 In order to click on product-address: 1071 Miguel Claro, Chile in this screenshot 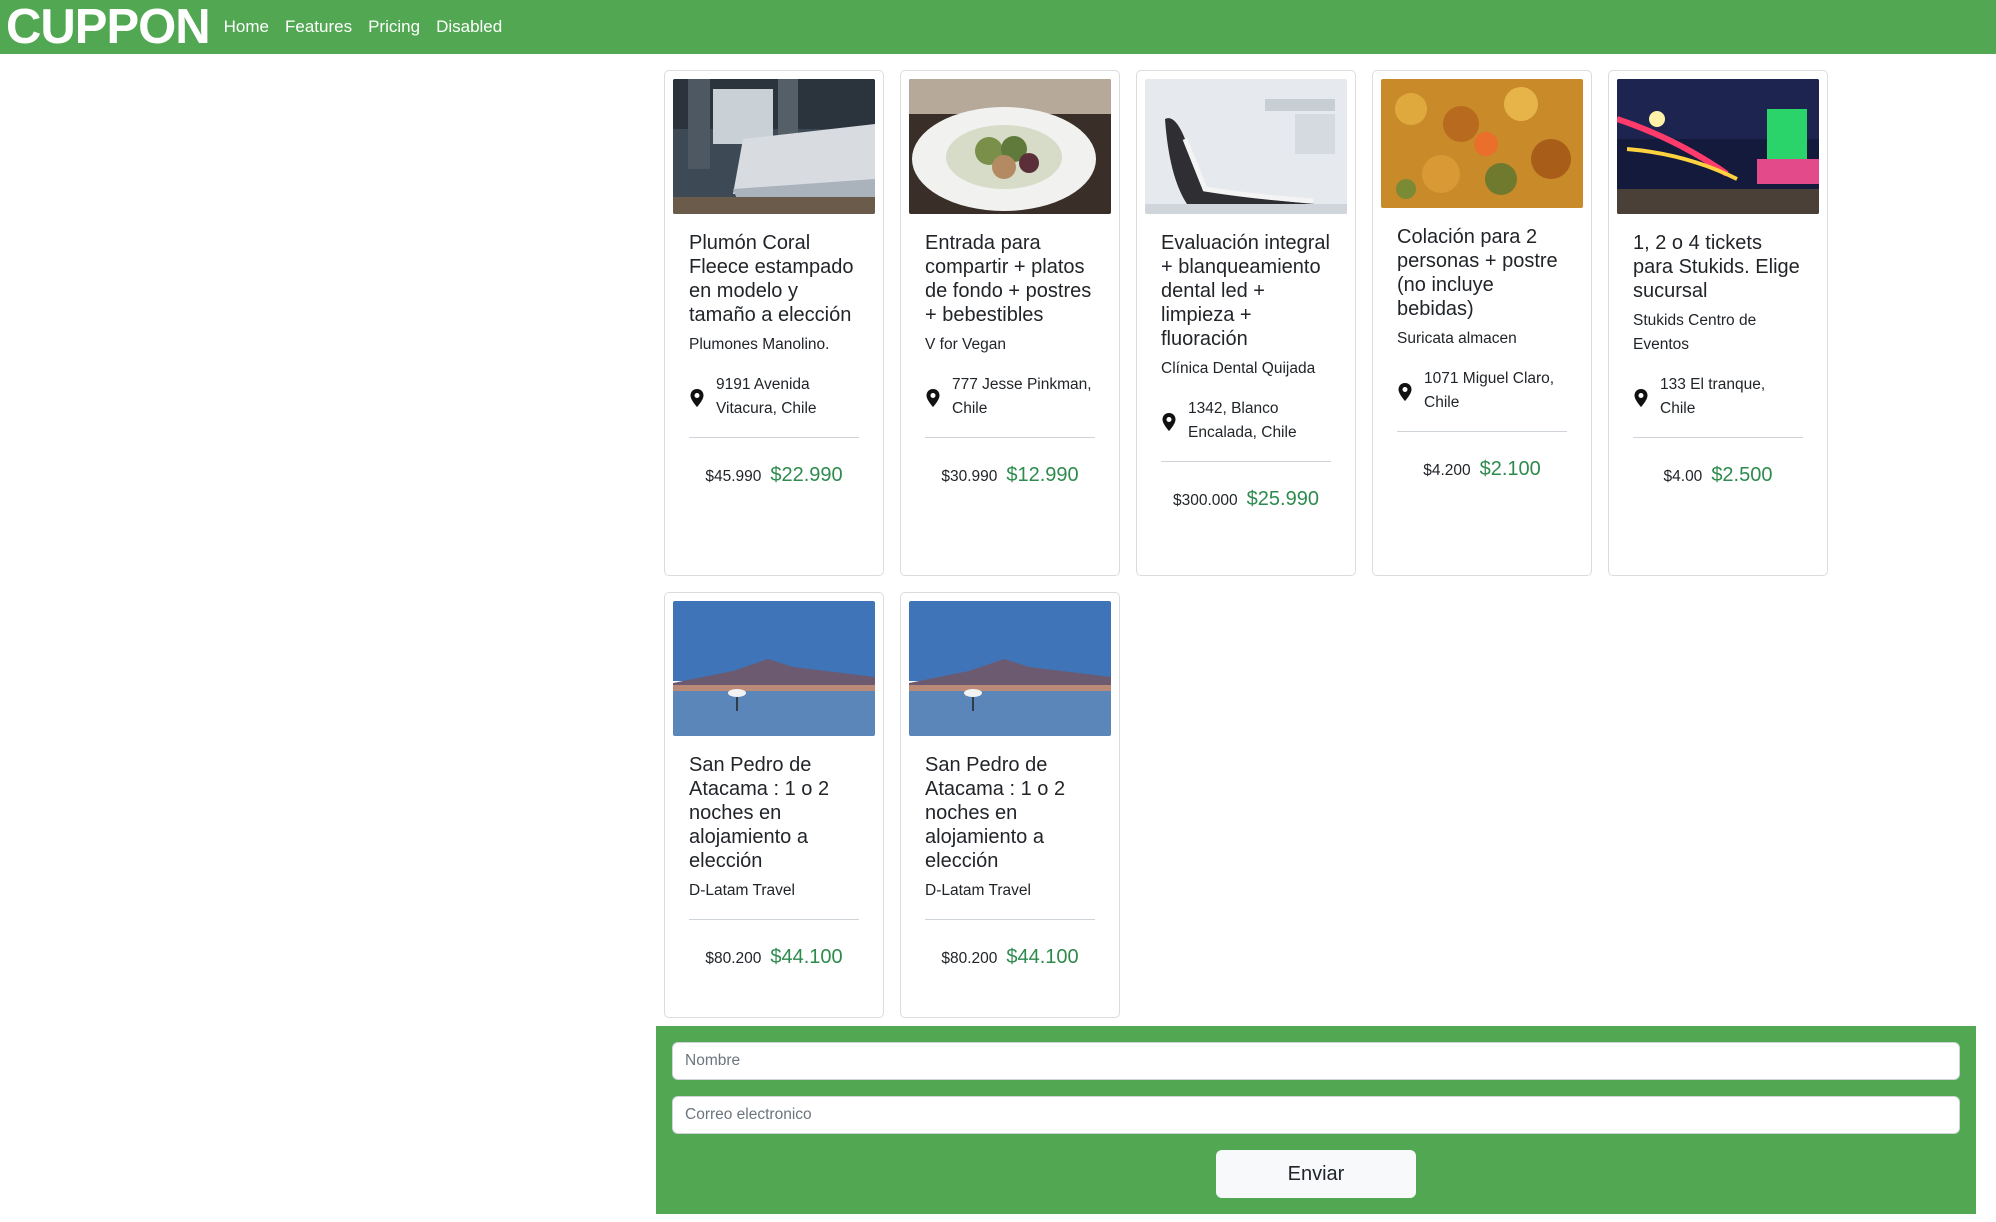, I will do `click(1482, 391)`.